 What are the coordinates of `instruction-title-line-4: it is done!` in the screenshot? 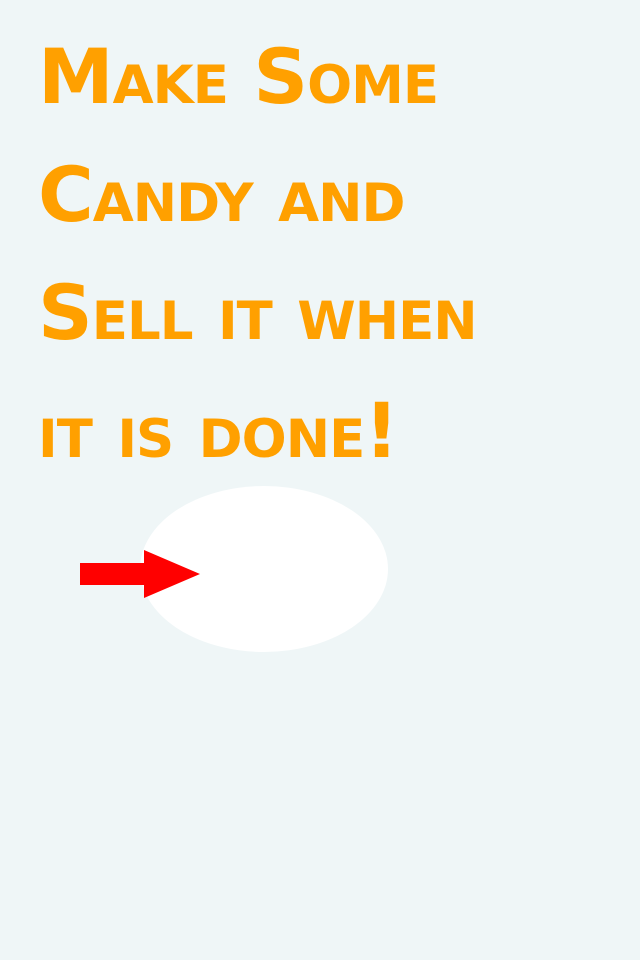 It's located at (218, 430).